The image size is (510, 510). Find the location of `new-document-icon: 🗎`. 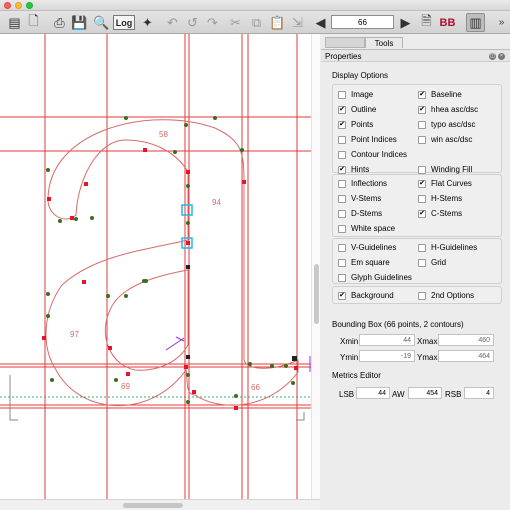

new-document-icon: 🗎 is located at coordinates (426, 22).